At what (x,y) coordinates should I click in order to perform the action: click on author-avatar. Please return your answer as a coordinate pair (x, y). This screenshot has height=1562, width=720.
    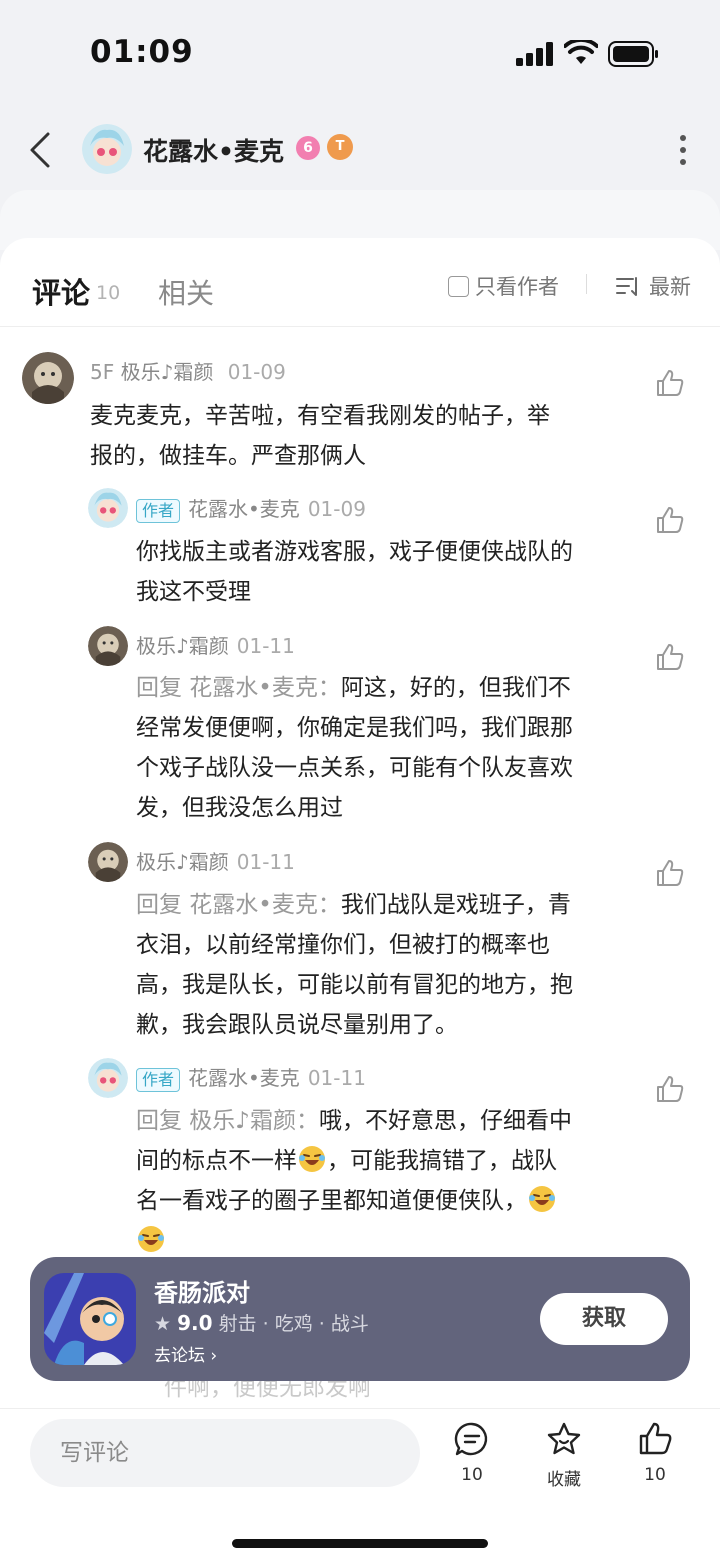
    Looking at the image, I should click on (107, 149).